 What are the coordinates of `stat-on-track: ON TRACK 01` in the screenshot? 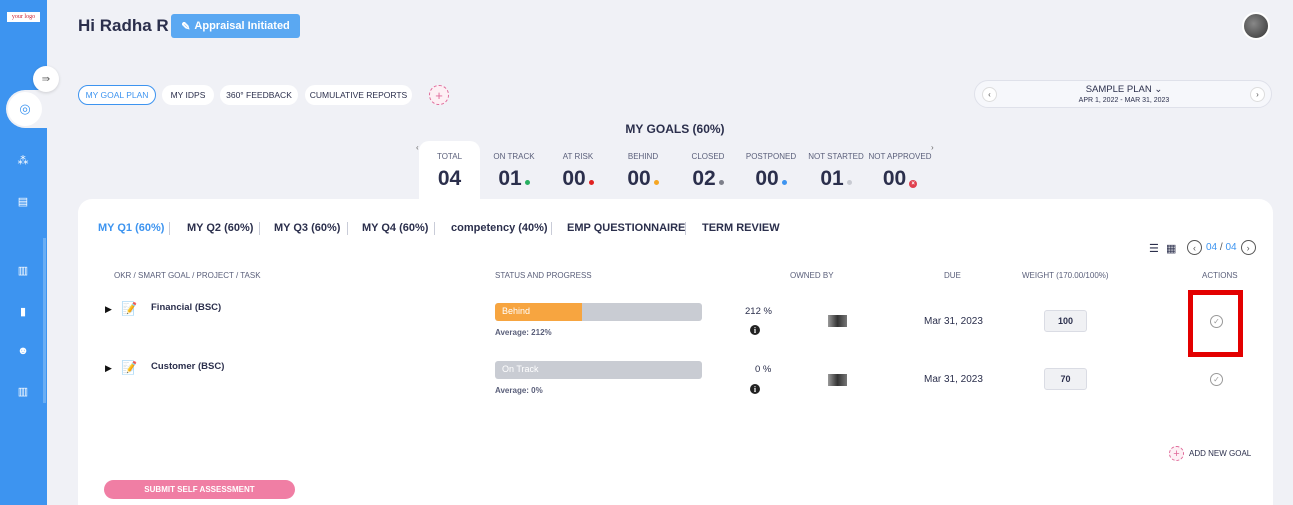 It's located at (514, 171).